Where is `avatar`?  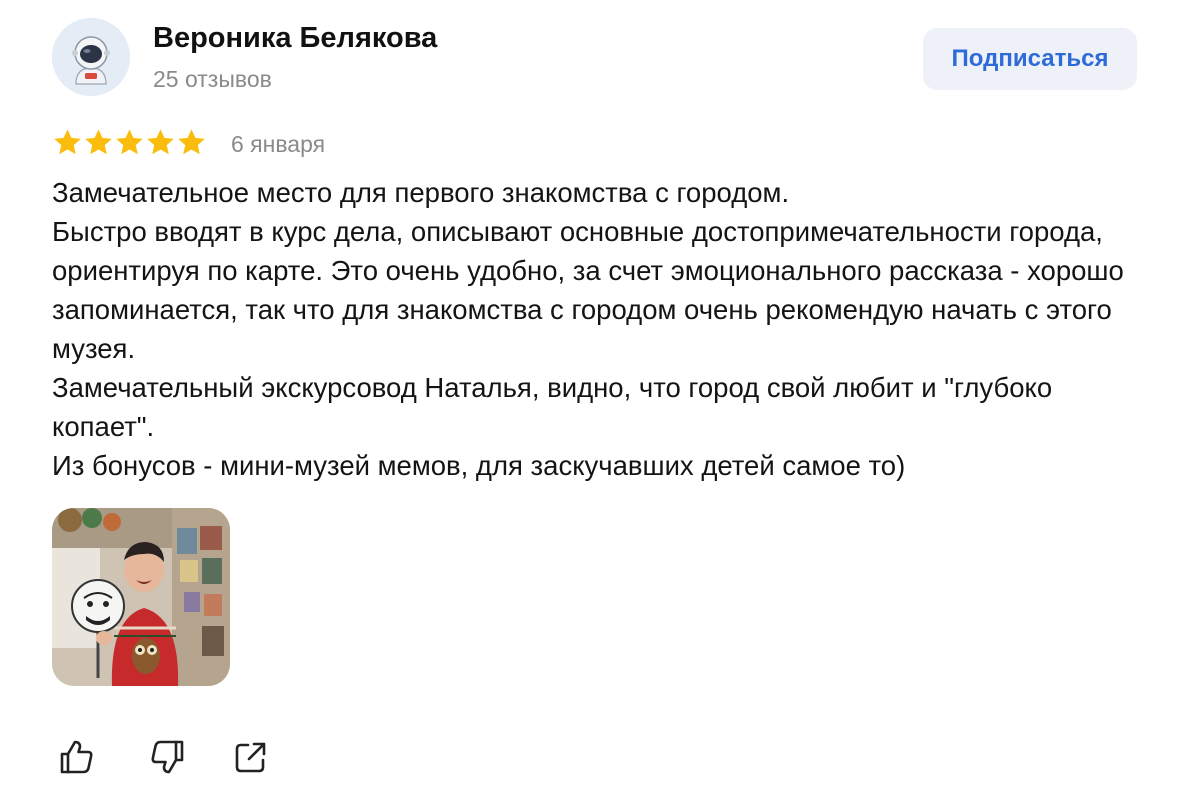 avatar is located at coordinates (91, 57).